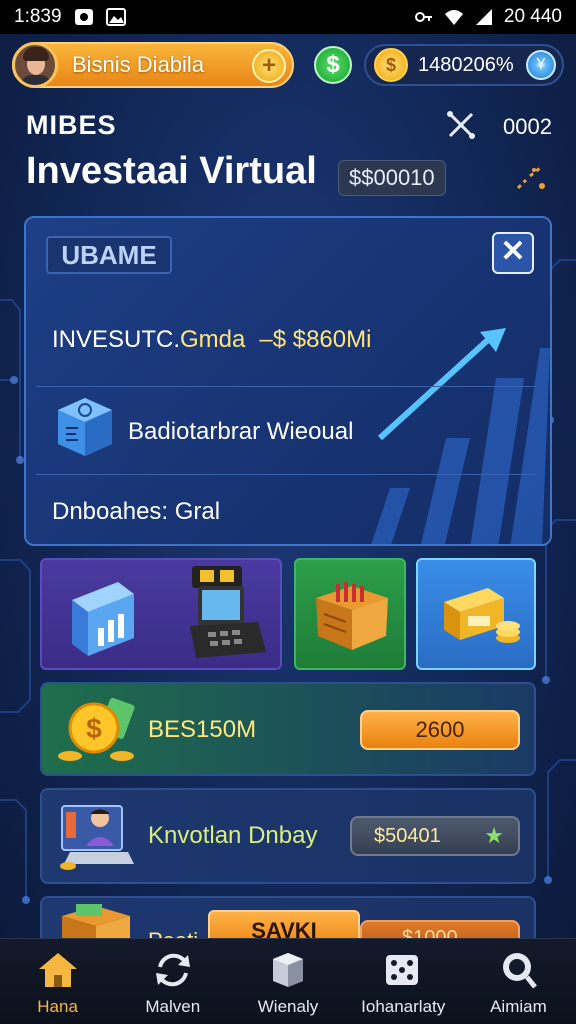 The height and width of the screenshot is (1024, 576). I want to click on dashboard-row-label: Dnboahes: Gral, so click(136, 512).